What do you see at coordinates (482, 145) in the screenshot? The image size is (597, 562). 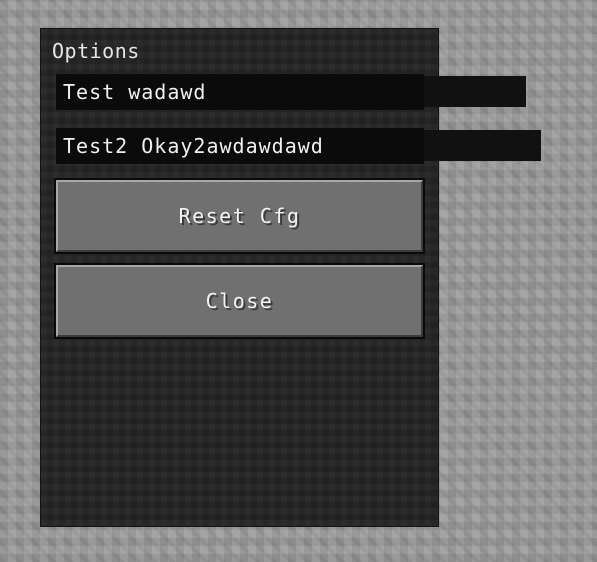 I see `text-field-2-overflow` at bounding box center [482, 145].